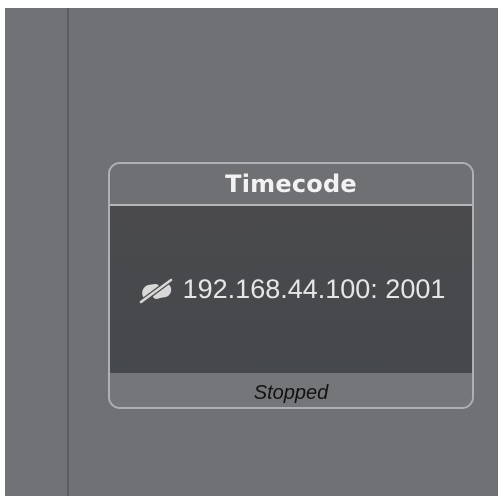 Image resolution: width=504 pixels, height=501 pixels. Describe the element at coordinates (291, 185) in the screenshot. I see `node-title: Timecode` at that location.